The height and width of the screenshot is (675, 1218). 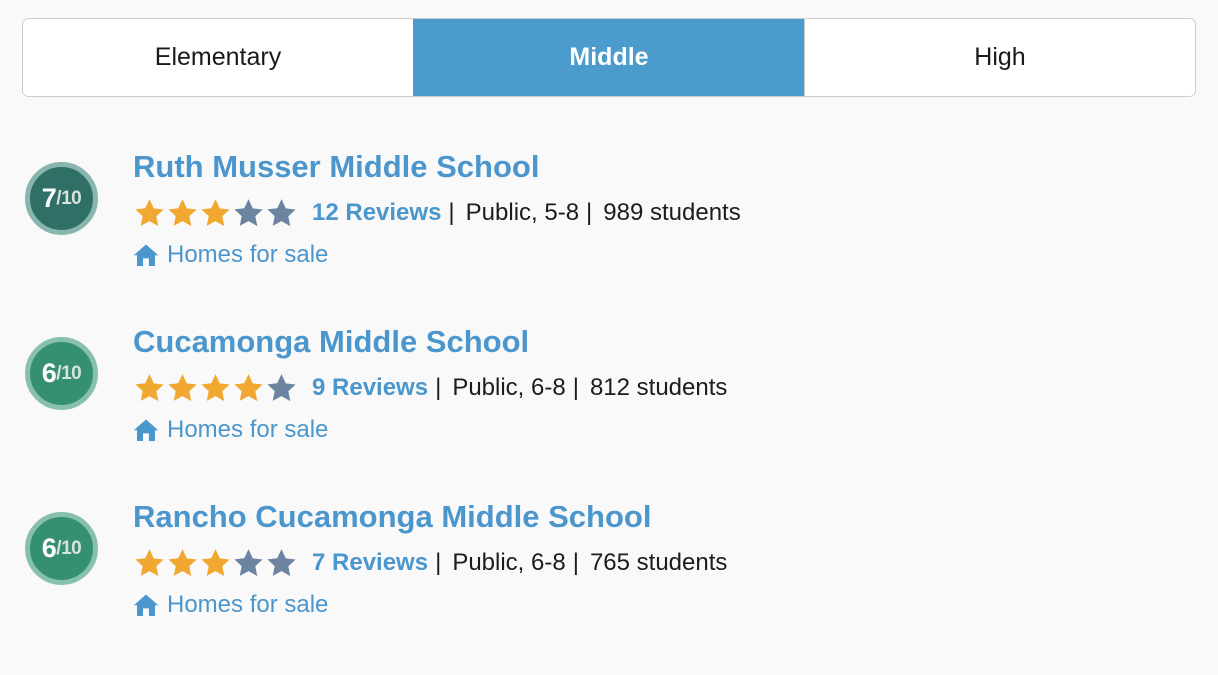 I want to click on tab-high: High, so click(x=999, y=57).